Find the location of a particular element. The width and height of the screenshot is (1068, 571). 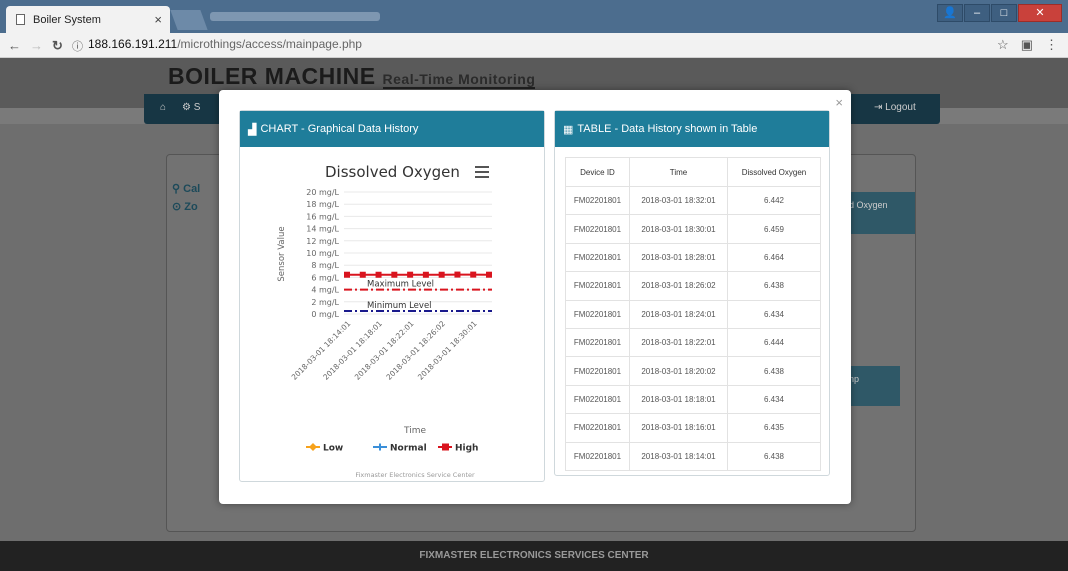

home-icon: ⌂ is located at coordinates (163, 107).